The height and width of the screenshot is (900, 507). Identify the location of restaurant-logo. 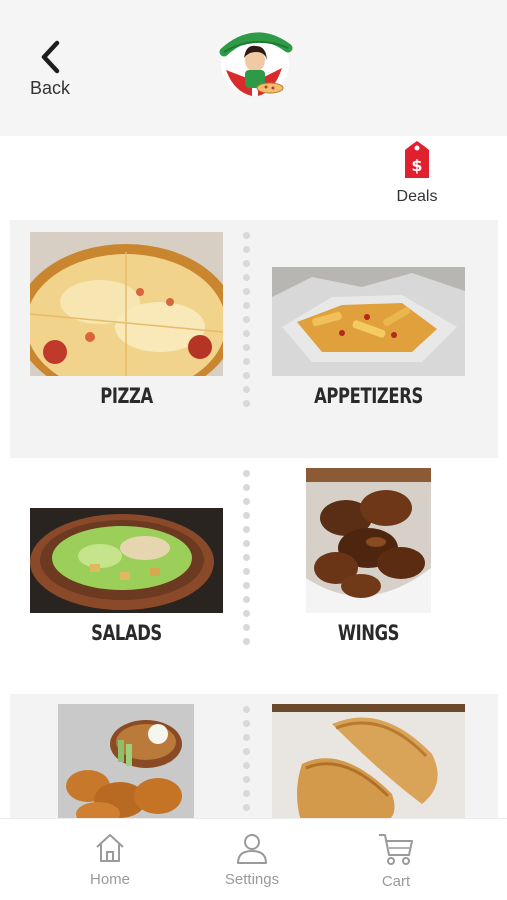
(255, 62).